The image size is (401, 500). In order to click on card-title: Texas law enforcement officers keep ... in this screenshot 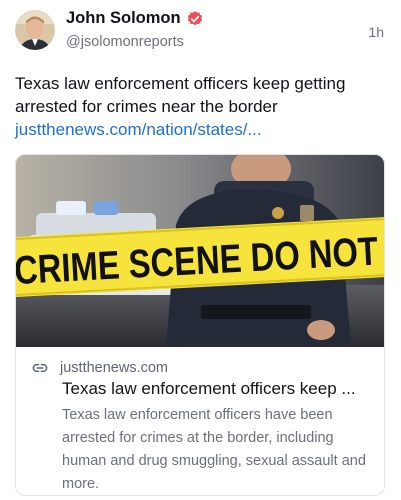, I will do `click(209, 388)`.